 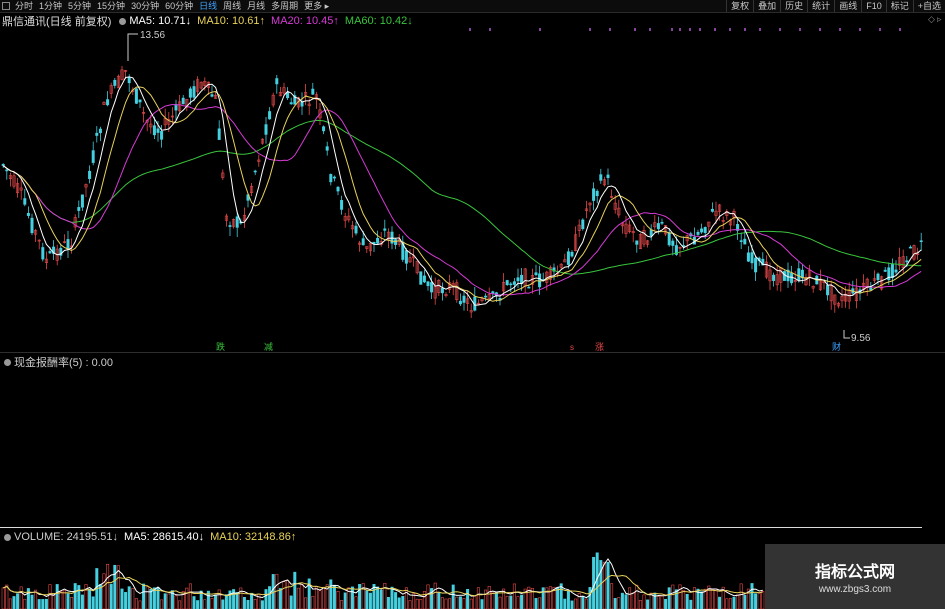 I want to click on event-marker-drop: 跌, so click(x=220, y=347).